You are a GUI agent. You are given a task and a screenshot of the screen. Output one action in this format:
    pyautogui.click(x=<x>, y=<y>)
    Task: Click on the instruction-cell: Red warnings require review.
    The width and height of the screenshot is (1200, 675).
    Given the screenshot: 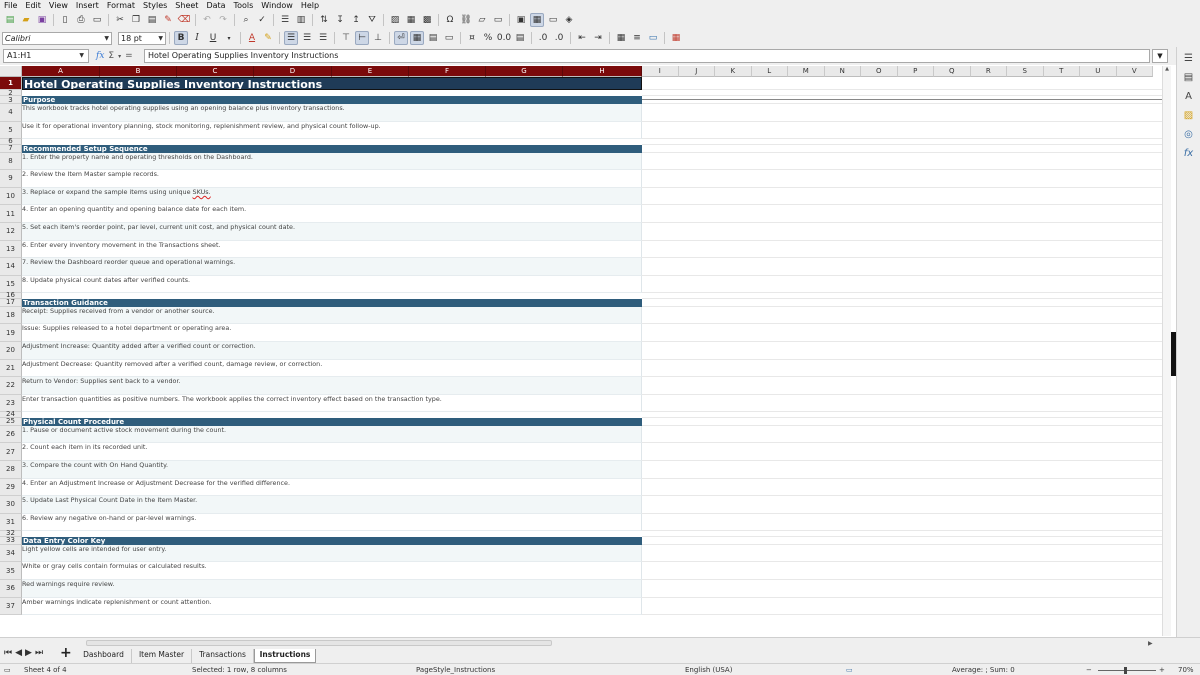 What is the action you would take?
    pyautogui.click(x=332, y=589)
    